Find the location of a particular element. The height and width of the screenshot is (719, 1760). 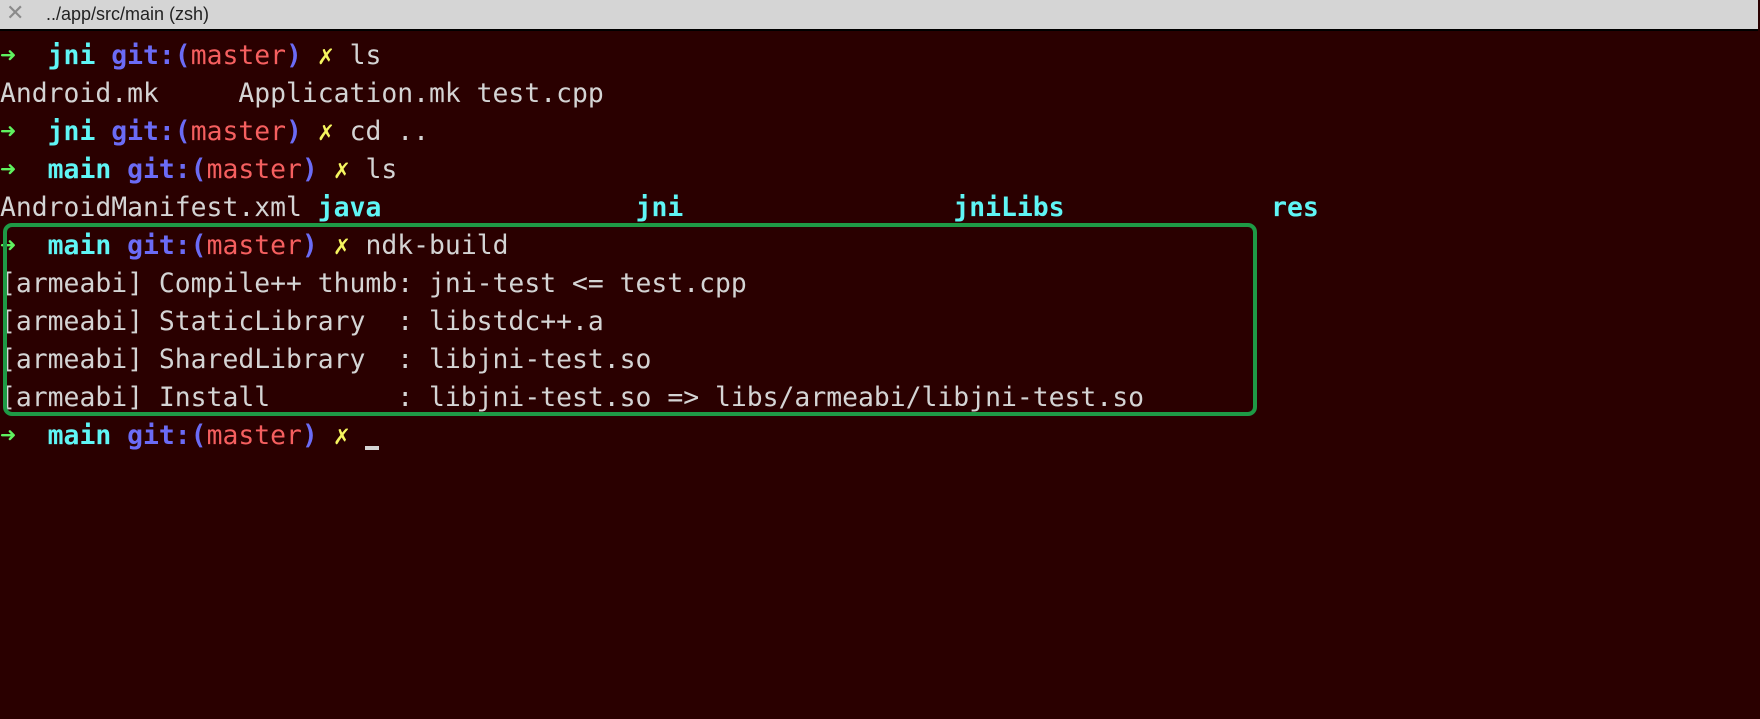

prompt-line: ➜ main git:(master) ✗ is located at coordinates (659, 436).